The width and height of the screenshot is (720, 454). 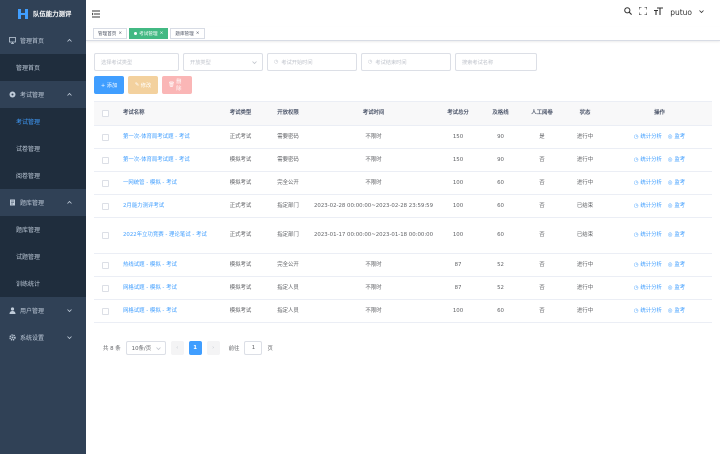 What do you see at coordinates (43, 310) in the screenshot?
I see `menu-head: 用户管理` at bounding box center [43, 310].